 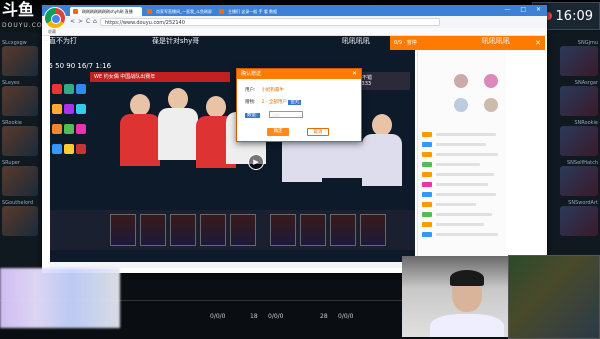 What do you see at coordinates (467, 278) in the screenshot?
I see `webcam-hair` at bounding box center [467, 278].